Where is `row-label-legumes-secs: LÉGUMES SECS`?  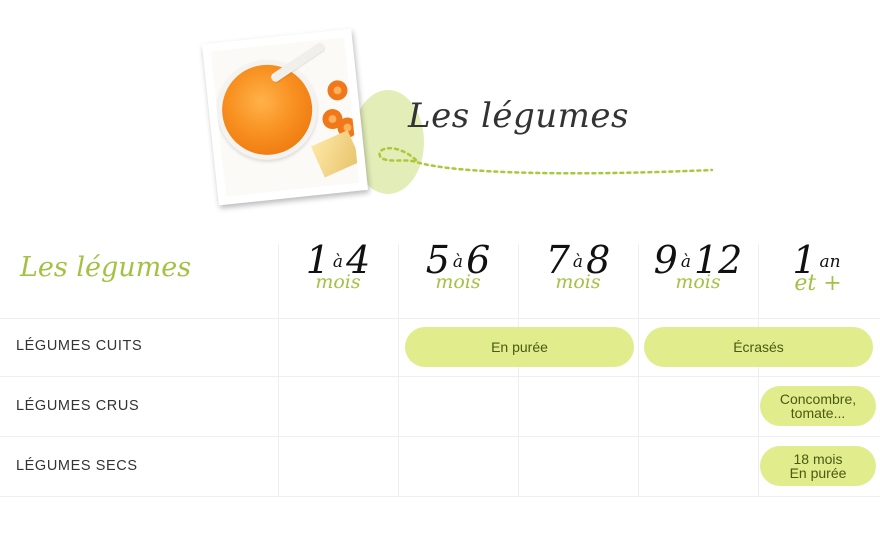 row-label-legumes-secs: LÉGUMES SECS is located at coordinates (77, 466).